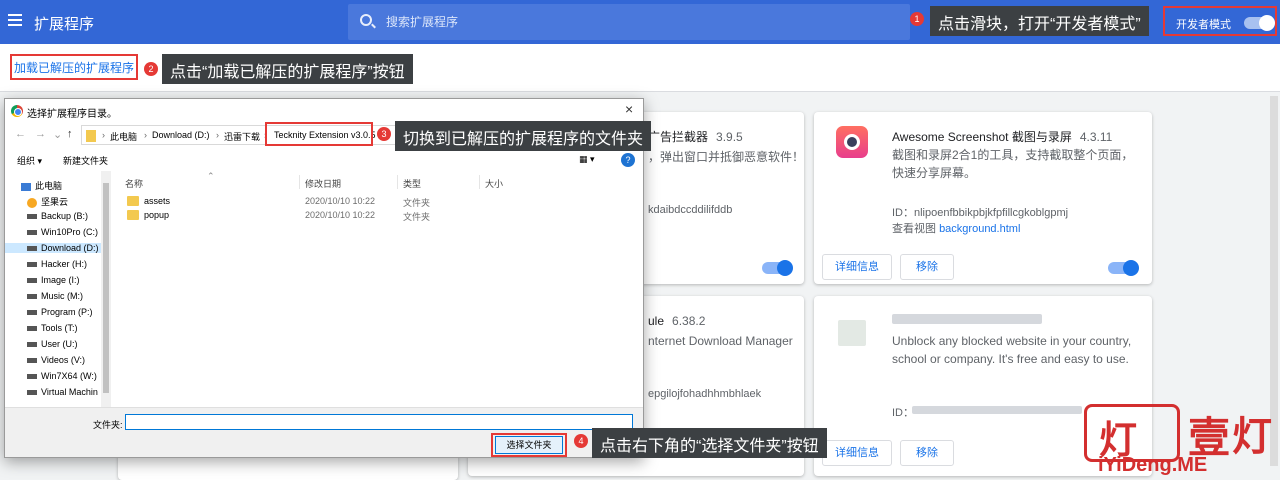 The height and width of the screenshot is (480, 1280). What do you see at coordinates (70, 134) in the screenshot?
I see `up-arrow-icon: ↑` at bounding box center [70, 134].